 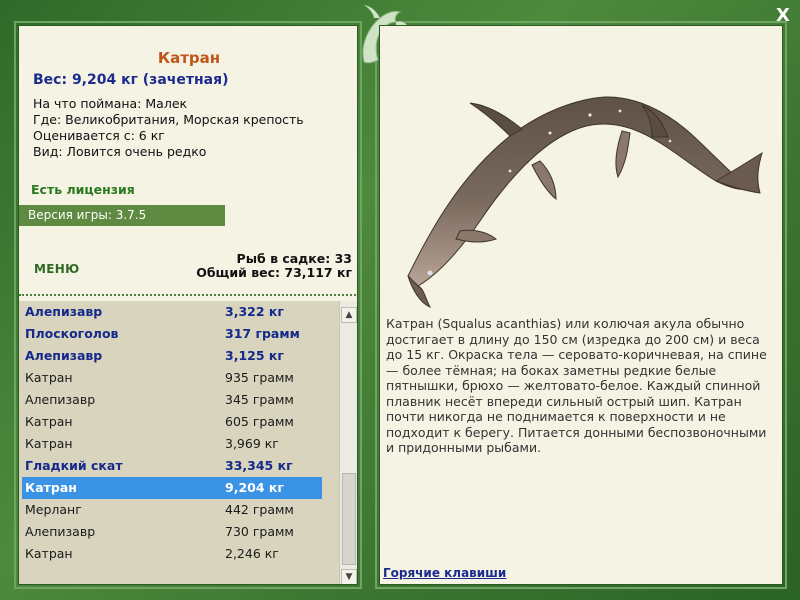 I want to click on list-item: Гладкий скат 33,345 кг, so click(x=172, y=466).